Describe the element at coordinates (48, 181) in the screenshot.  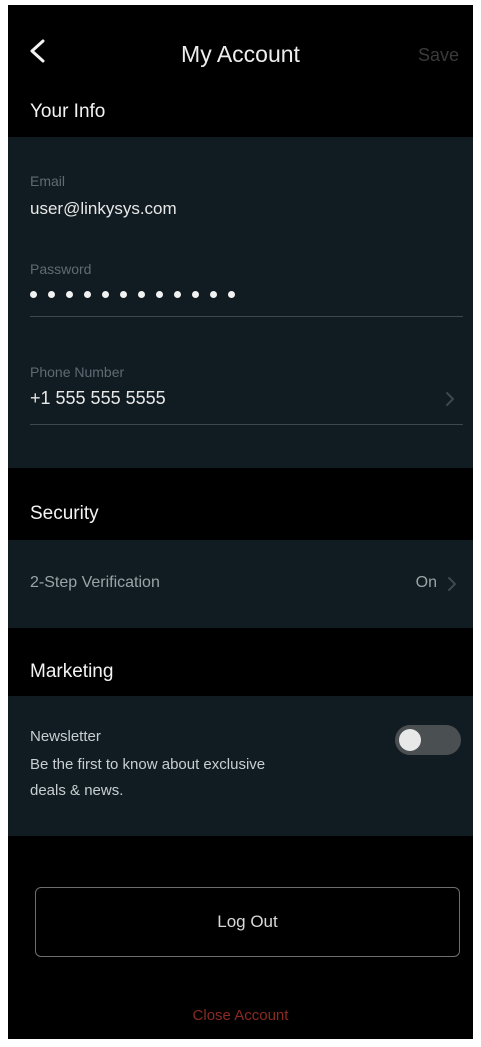
I see `email-label: Email` at that location.